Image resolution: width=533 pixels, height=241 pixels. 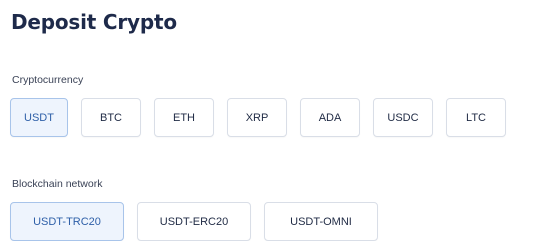 What do you see at coordinates (184, 117) in the screenshot?
I see `crypto-option-eth: ETH` at bounding box center [184, 117].